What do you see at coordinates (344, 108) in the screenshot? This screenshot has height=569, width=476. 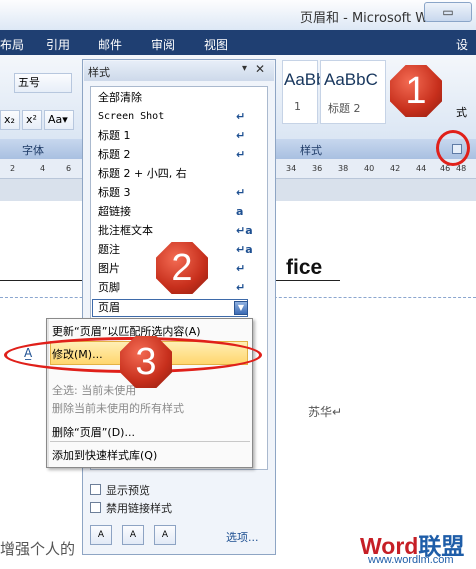 I see `quick-style-heading2-name: 标题 2` at bounding box center [344, 108].